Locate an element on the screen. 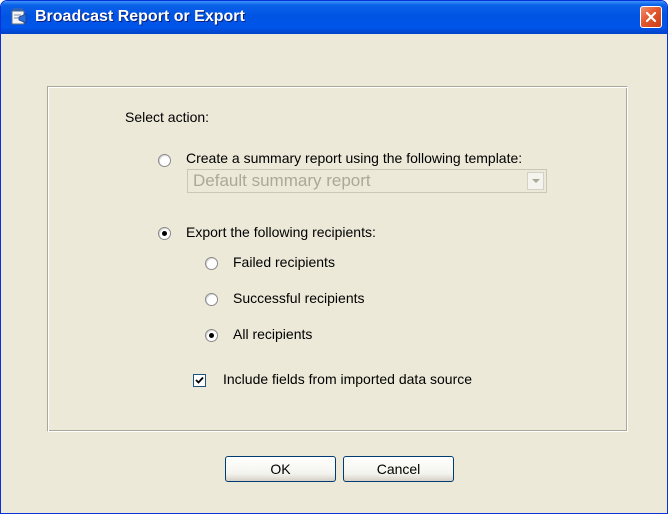 The width and height of the screenshot is (668, 514). failed-recipients-label: Failed recipients is located at coordinates (284, 262).